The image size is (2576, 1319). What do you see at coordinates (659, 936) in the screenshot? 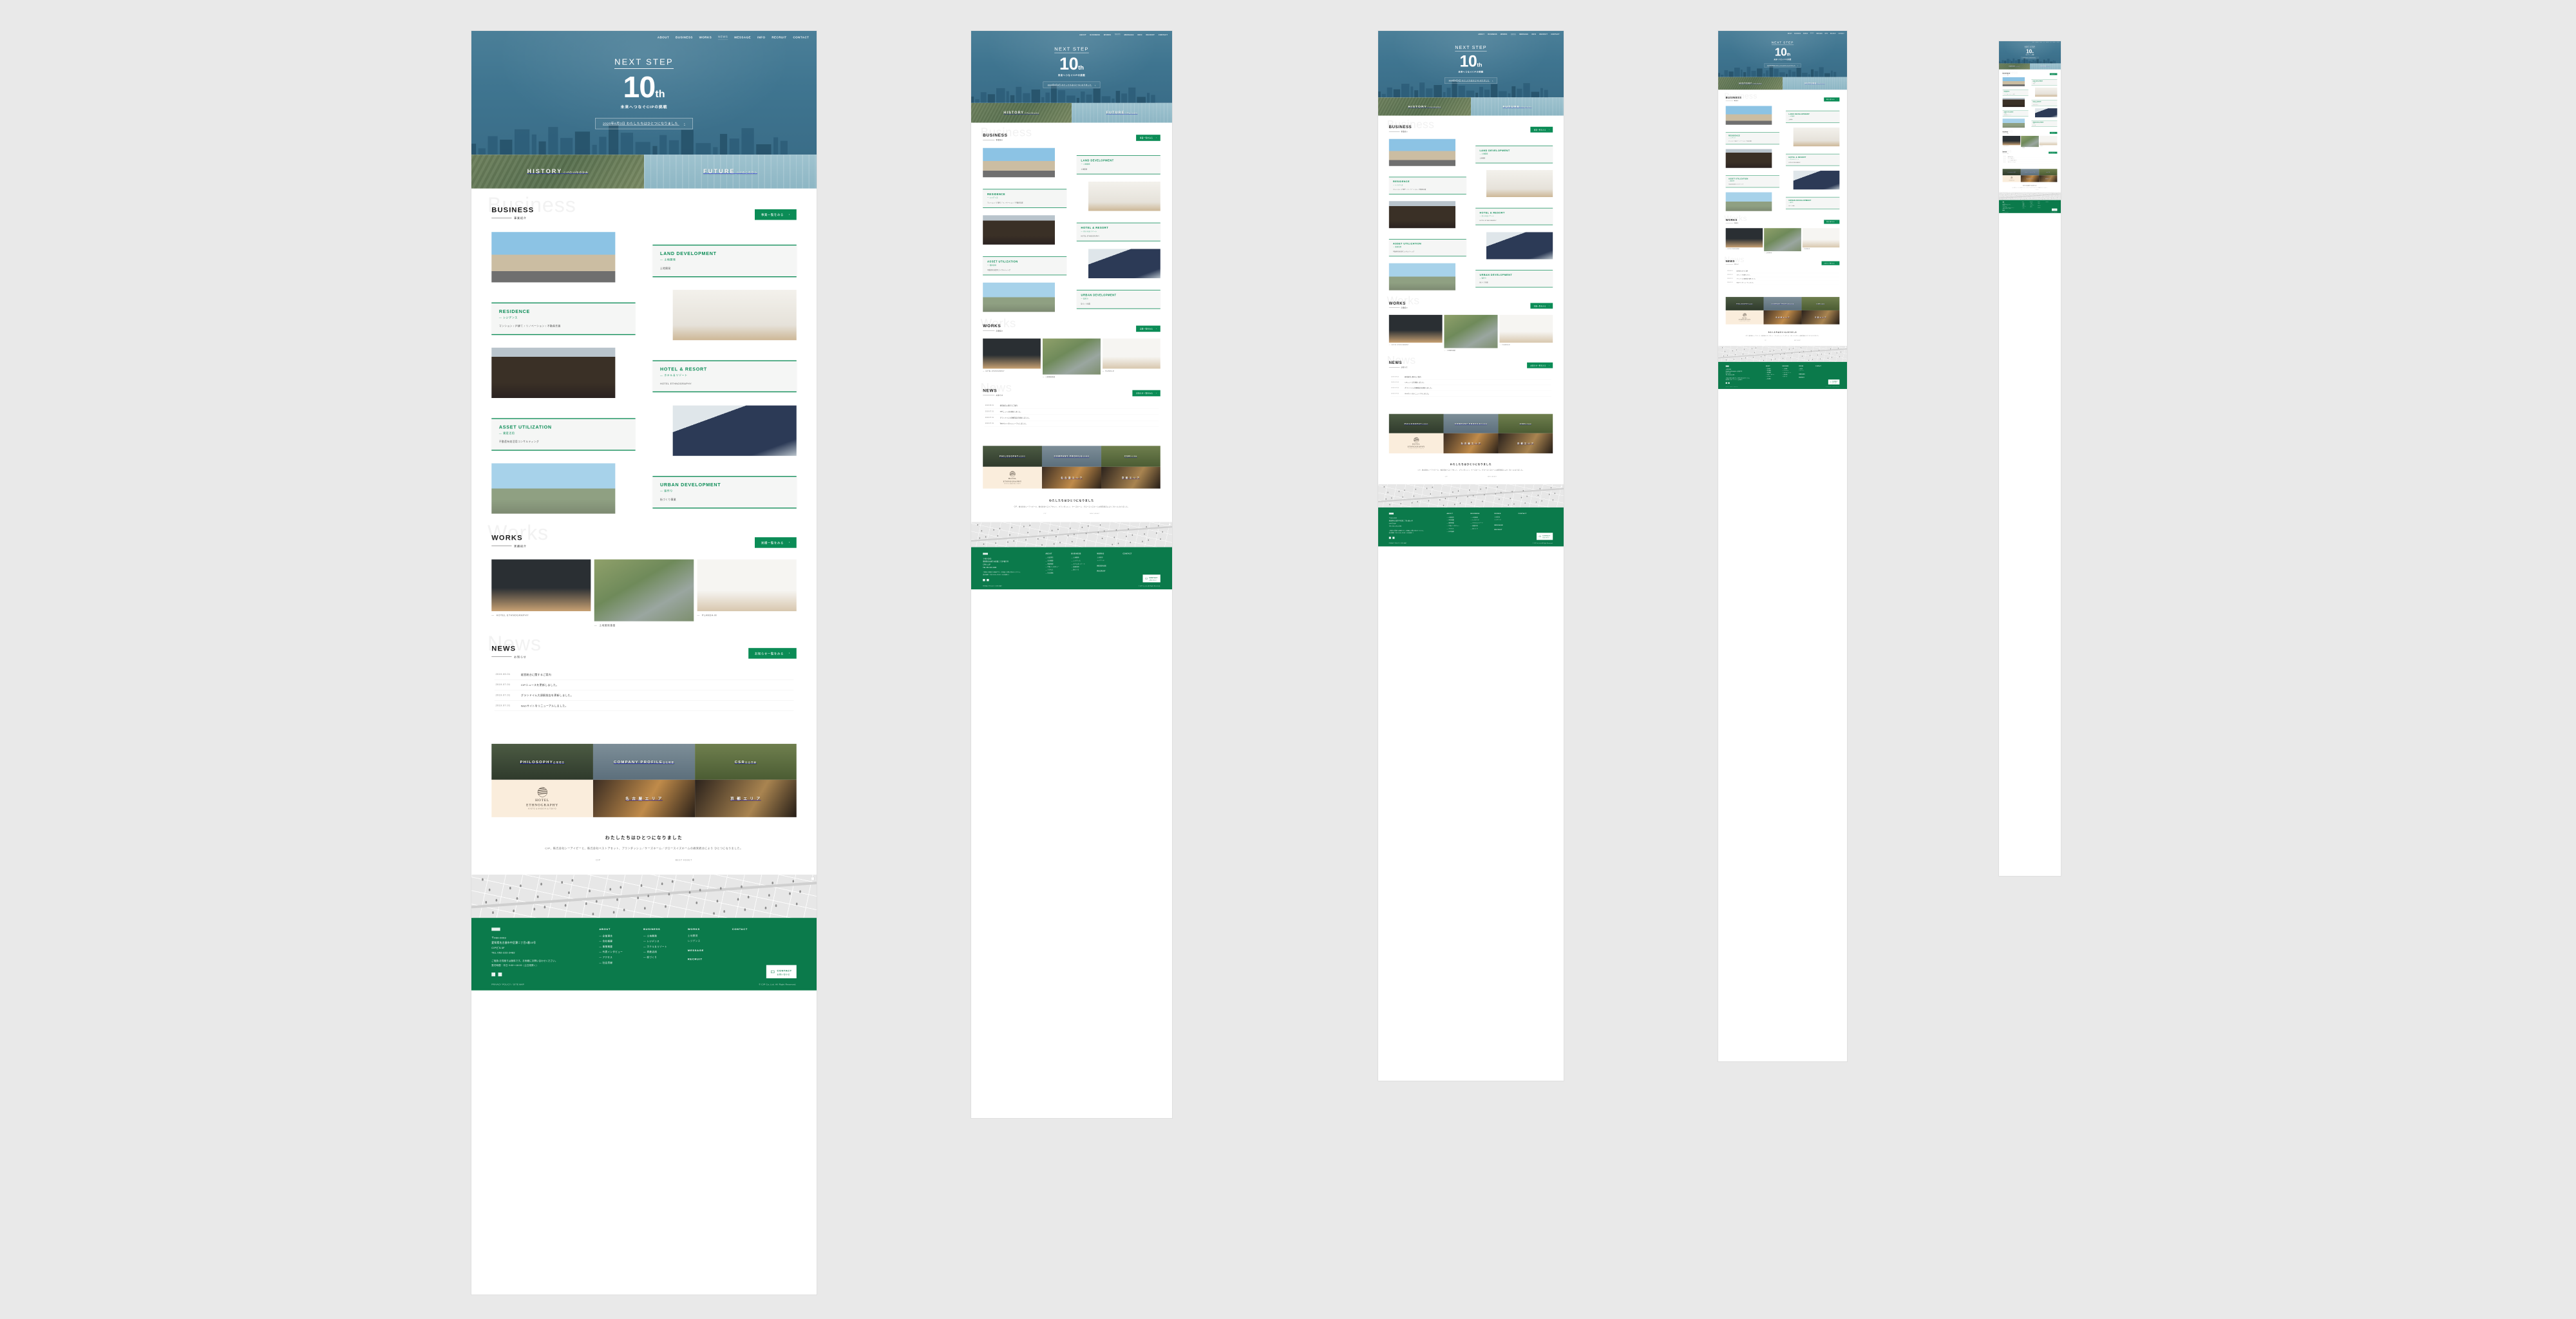
I see `footer-link: — 土地開発` at bounding box center [659, 936].